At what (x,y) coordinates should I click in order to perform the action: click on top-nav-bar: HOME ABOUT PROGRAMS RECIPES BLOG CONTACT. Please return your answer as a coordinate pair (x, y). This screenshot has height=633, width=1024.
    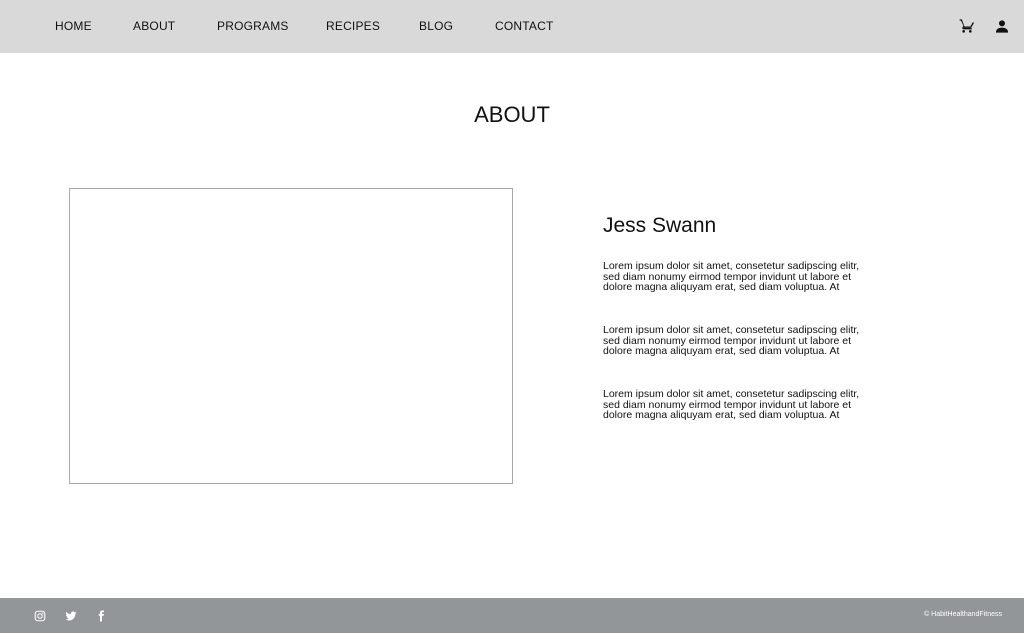
    Looking at the image, I should click on (512, 26).